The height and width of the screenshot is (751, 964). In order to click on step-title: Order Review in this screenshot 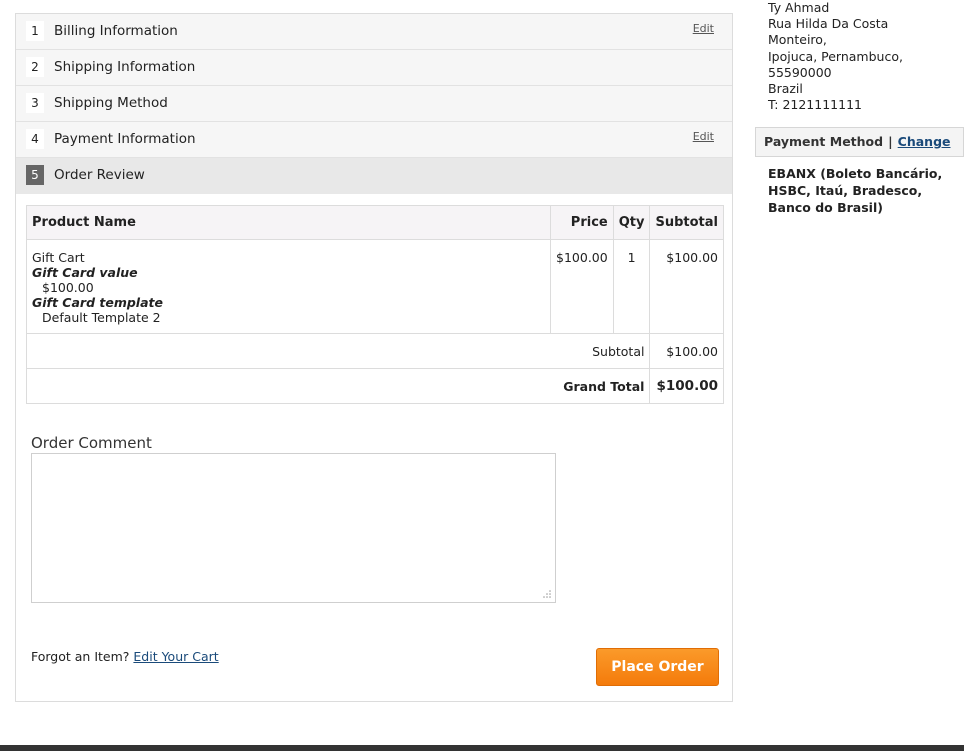, I will do `click(99, 175)`.